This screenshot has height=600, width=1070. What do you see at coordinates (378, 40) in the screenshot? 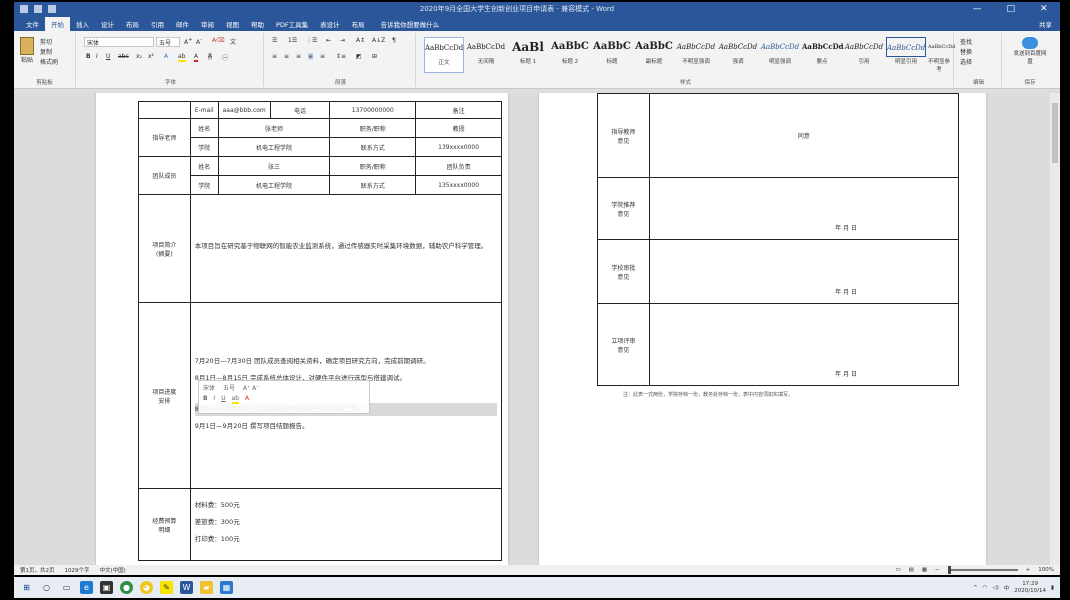
I see `sort-icon: A↓Z` at bounding box center [378, 40].